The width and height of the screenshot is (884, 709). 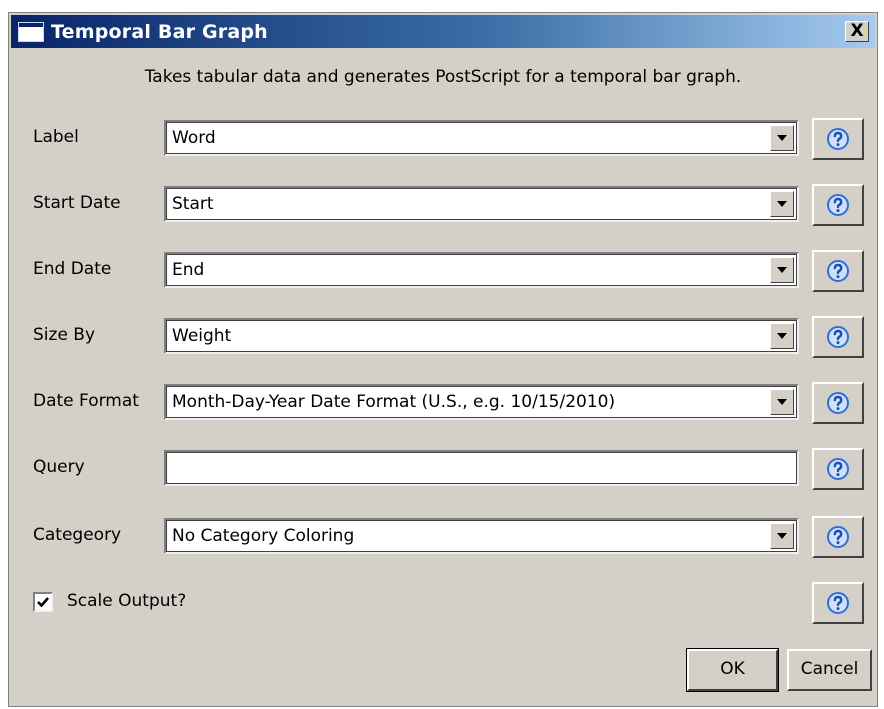 What do you see at coordinates (481, 138) in the screenshot?
I see `label-select: Word` at bounding box center [481, 138].